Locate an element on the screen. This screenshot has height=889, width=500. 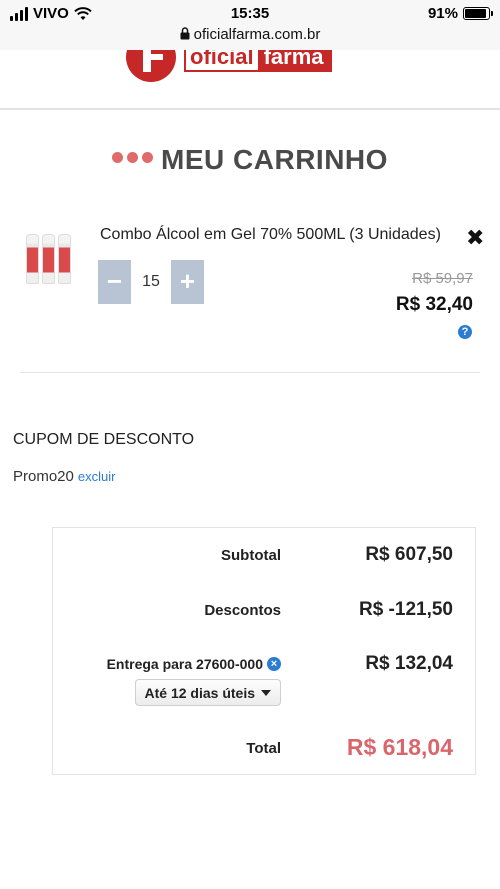
logo-mark-icon is located at coordinates (151, 66).